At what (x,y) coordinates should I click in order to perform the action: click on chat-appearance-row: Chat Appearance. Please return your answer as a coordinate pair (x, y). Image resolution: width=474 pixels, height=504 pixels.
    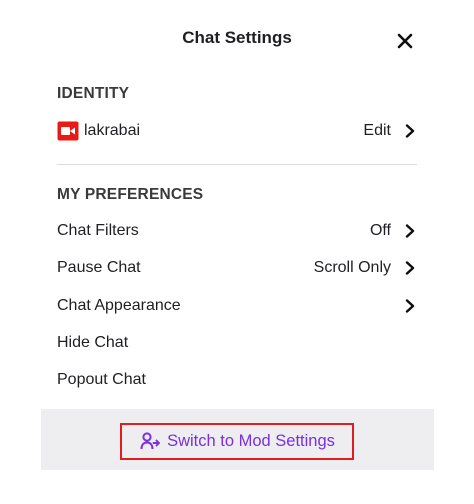
    Looking at the image, I should click on (237, 306).